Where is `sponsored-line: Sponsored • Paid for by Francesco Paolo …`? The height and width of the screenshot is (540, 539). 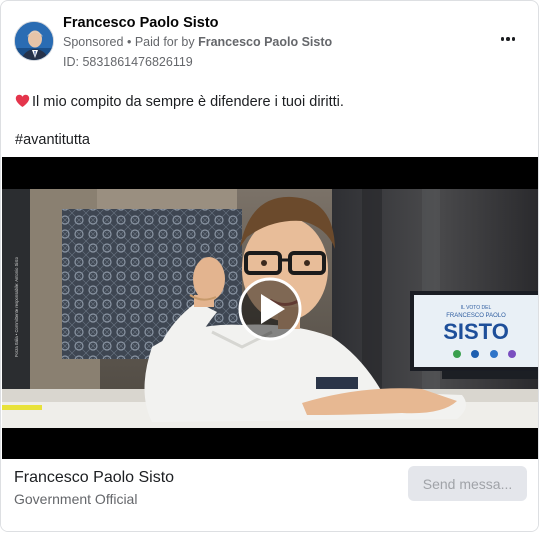
sponsored-line: Sponsored • Paid for by Francesco Paolo … is located at coordinates (197, 42).